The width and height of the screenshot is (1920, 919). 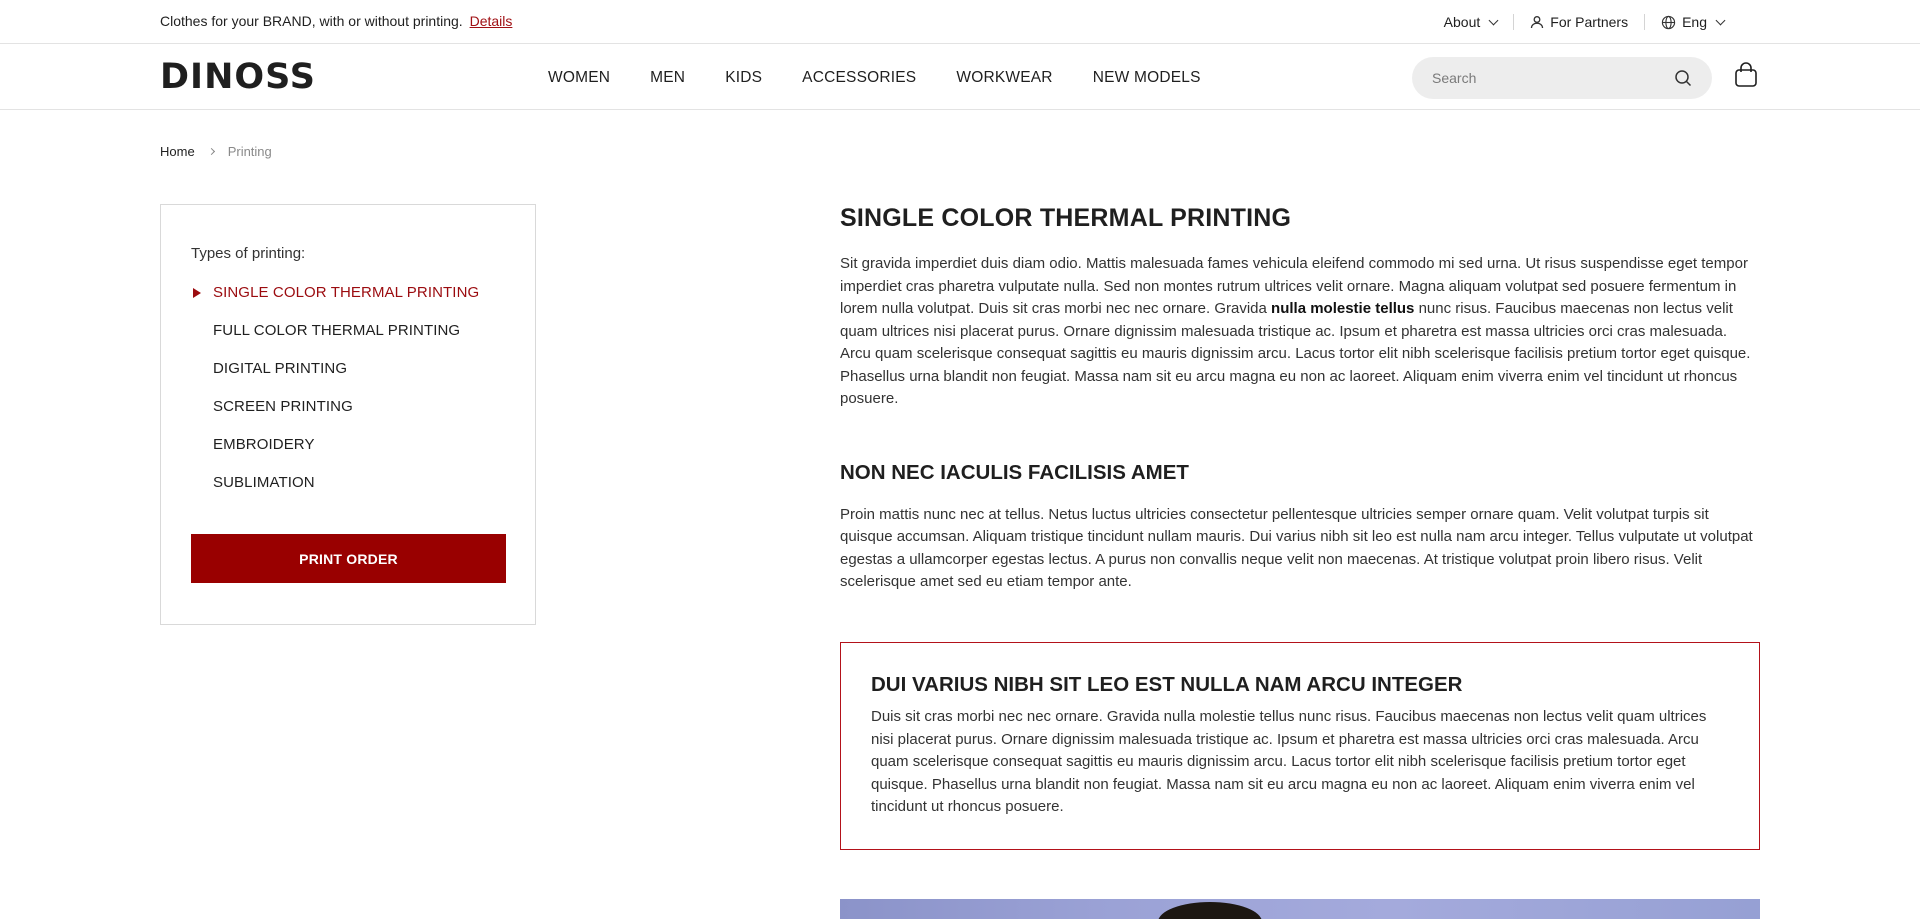 What do you see at coordinates (211, 151) in the screenshot?
I see `chevron-right-icon` at bounding box center [211, 151].